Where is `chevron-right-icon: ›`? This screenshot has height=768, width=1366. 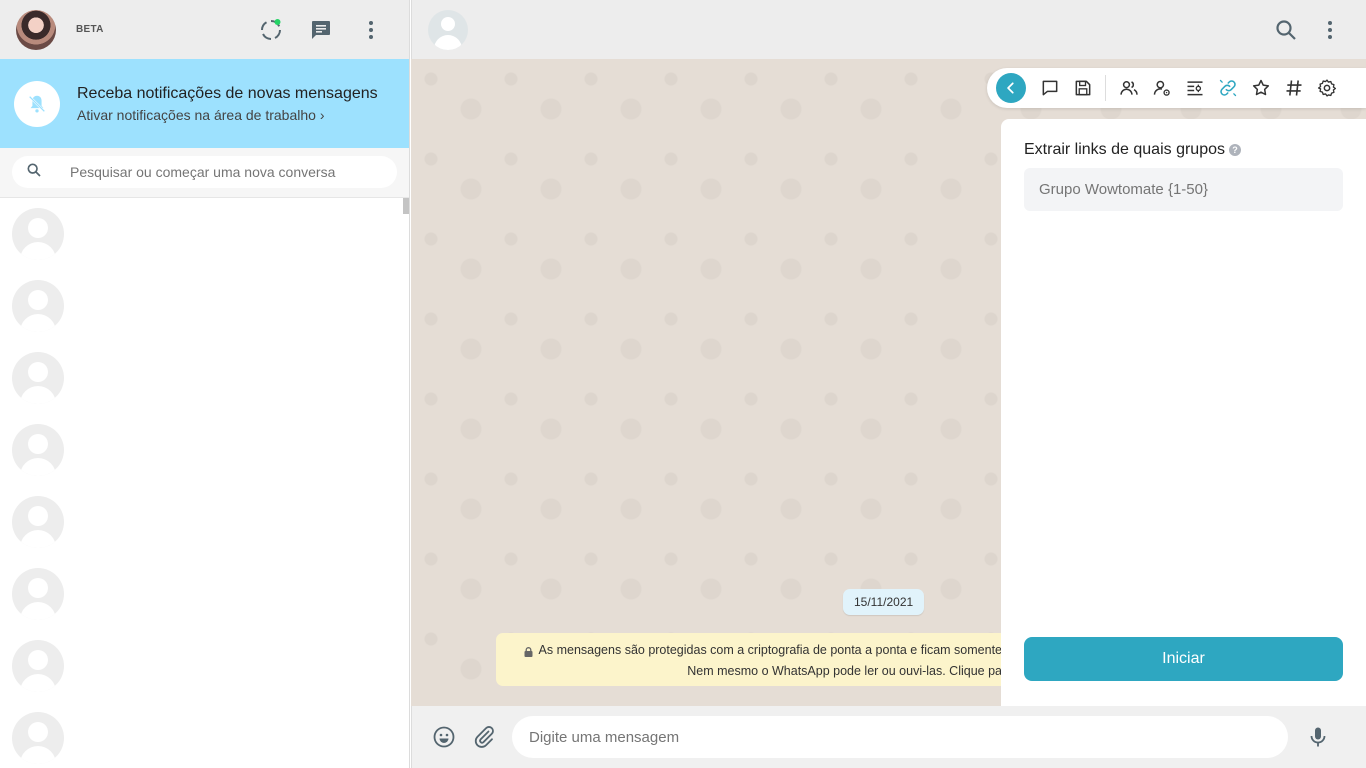
chevron-right-icon: › is located at coordinates (322, 114).